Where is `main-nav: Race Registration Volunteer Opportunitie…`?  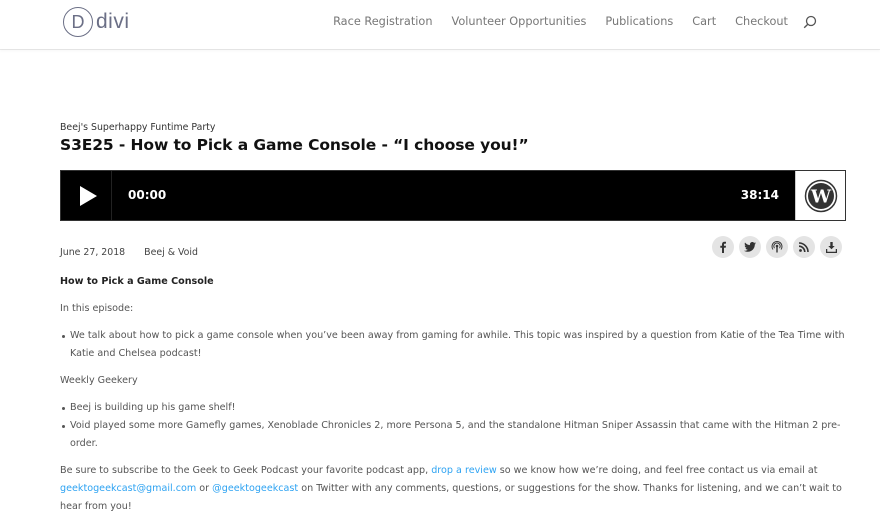 main-nav: Race Registration Volunteer Opportunitie… is located at coordinates (575, 21).